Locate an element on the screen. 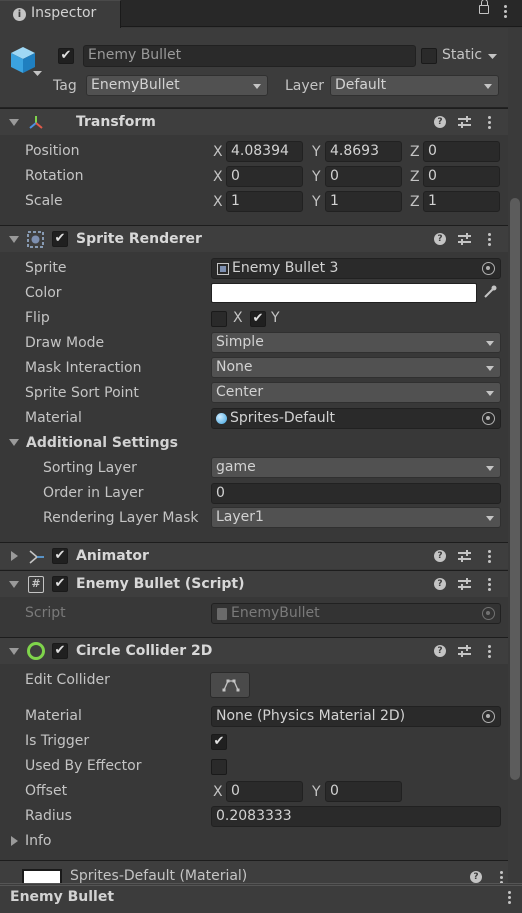 This screenshot has height=913, width=522. position-y-input: 4.8693 is located at coordinates (363, 151).